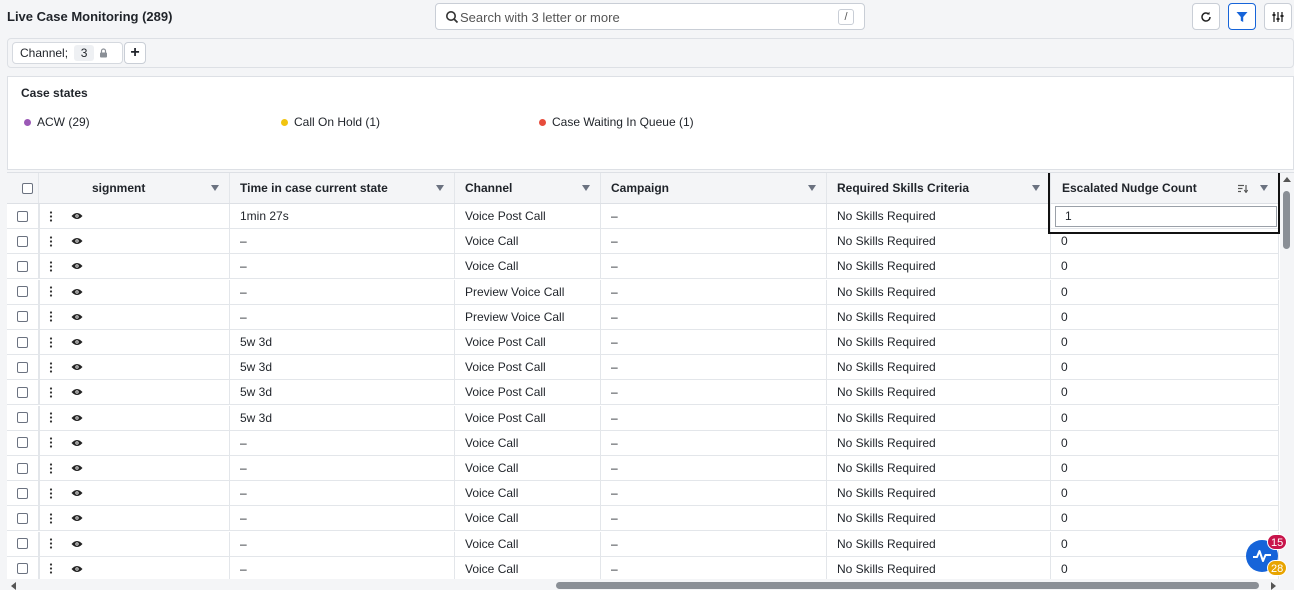  Describe the element at coordinates (714, 188) in the screenshot. I see `column-header-campaign: Campaign` at that location.